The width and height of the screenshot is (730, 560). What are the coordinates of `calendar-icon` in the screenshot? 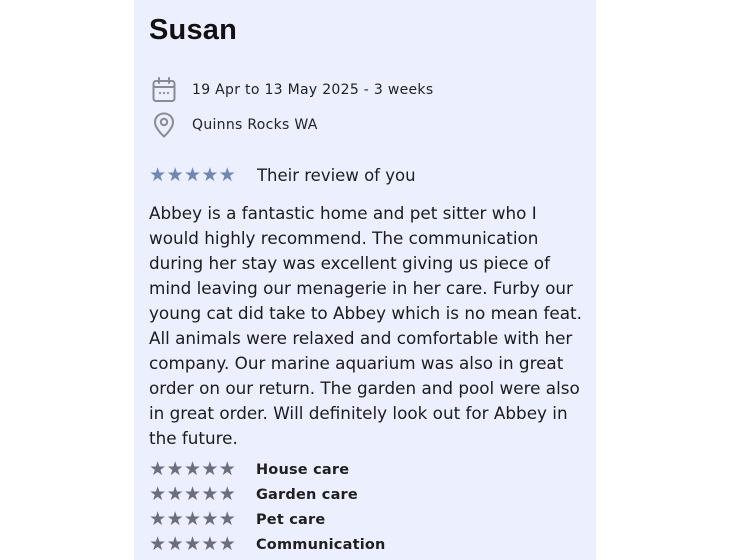 It's located at (164, 90).